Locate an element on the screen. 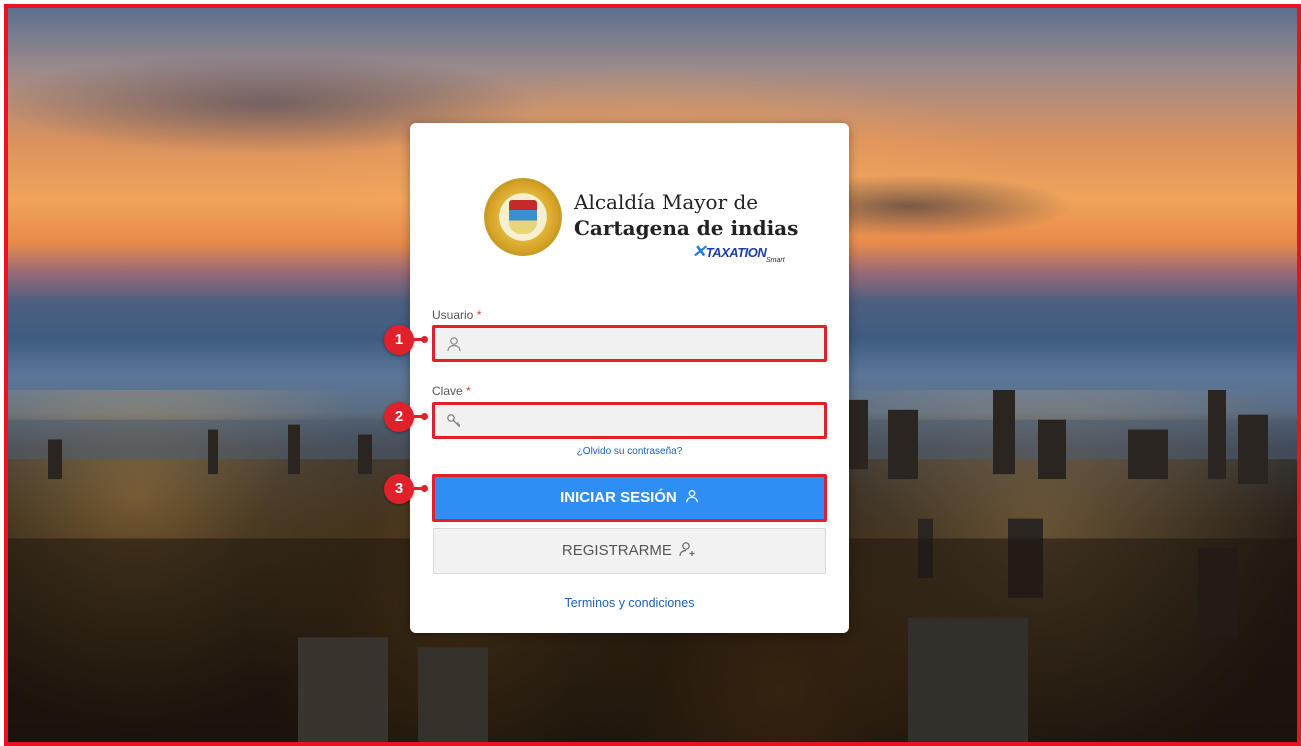 This screenshot has width=1301, height=746. taxation-x-icon: ✕ is located at coordinates (699, 251).